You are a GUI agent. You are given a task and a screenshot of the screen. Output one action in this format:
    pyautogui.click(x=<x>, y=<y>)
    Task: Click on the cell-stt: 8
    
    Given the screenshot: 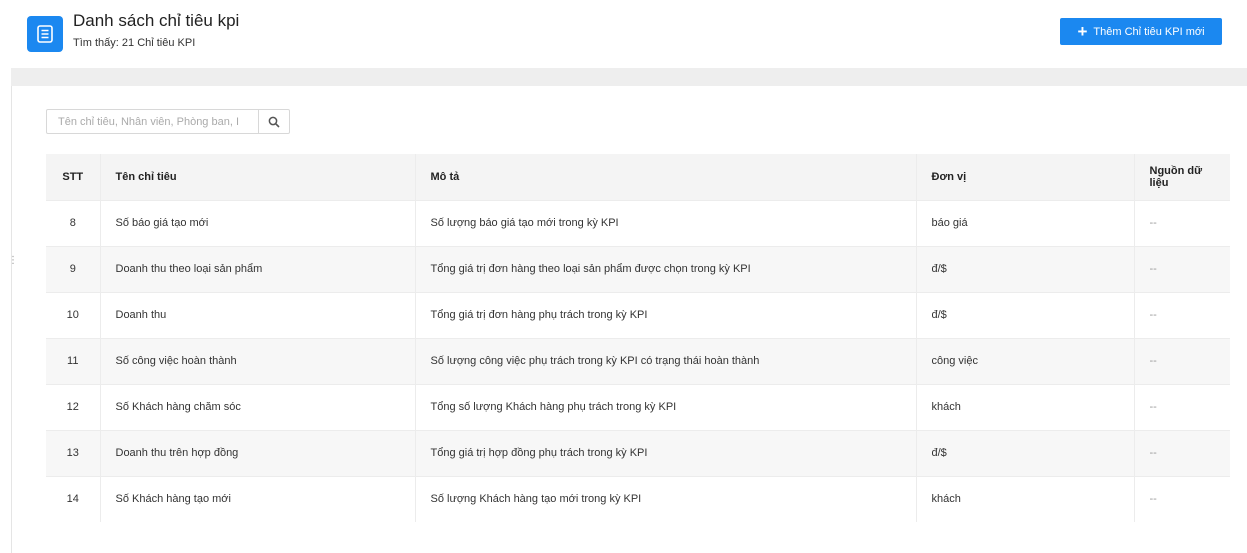 What is the action you would take?
    pyautogui.click(x=73, y=222)
    